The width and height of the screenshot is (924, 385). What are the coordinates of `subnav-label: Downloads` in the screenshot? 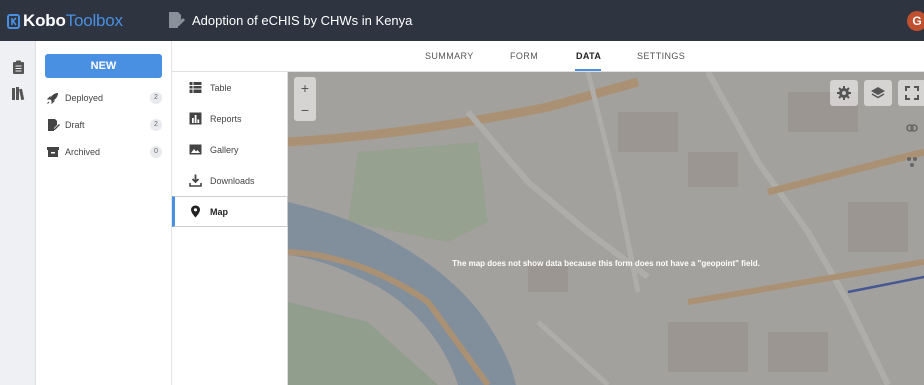 It's located at (232, 180).